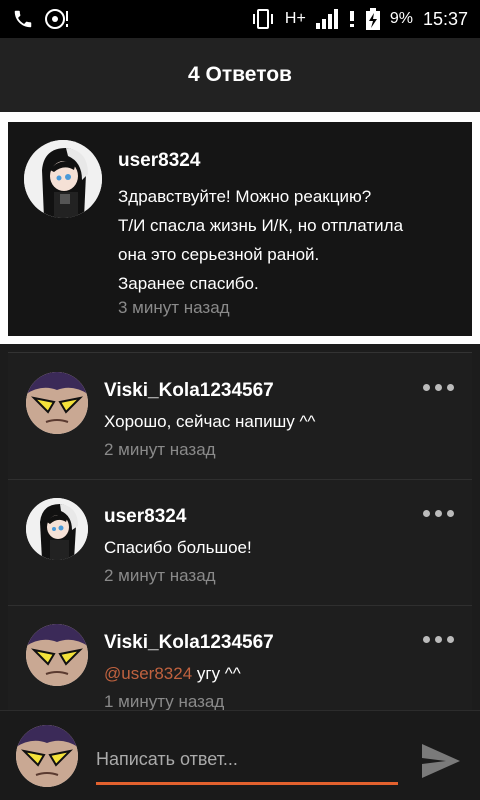  Describe the element at coordinates (240, 19) in the screenshot. I see `status-bar: H+ 9% 15:37` at that location.